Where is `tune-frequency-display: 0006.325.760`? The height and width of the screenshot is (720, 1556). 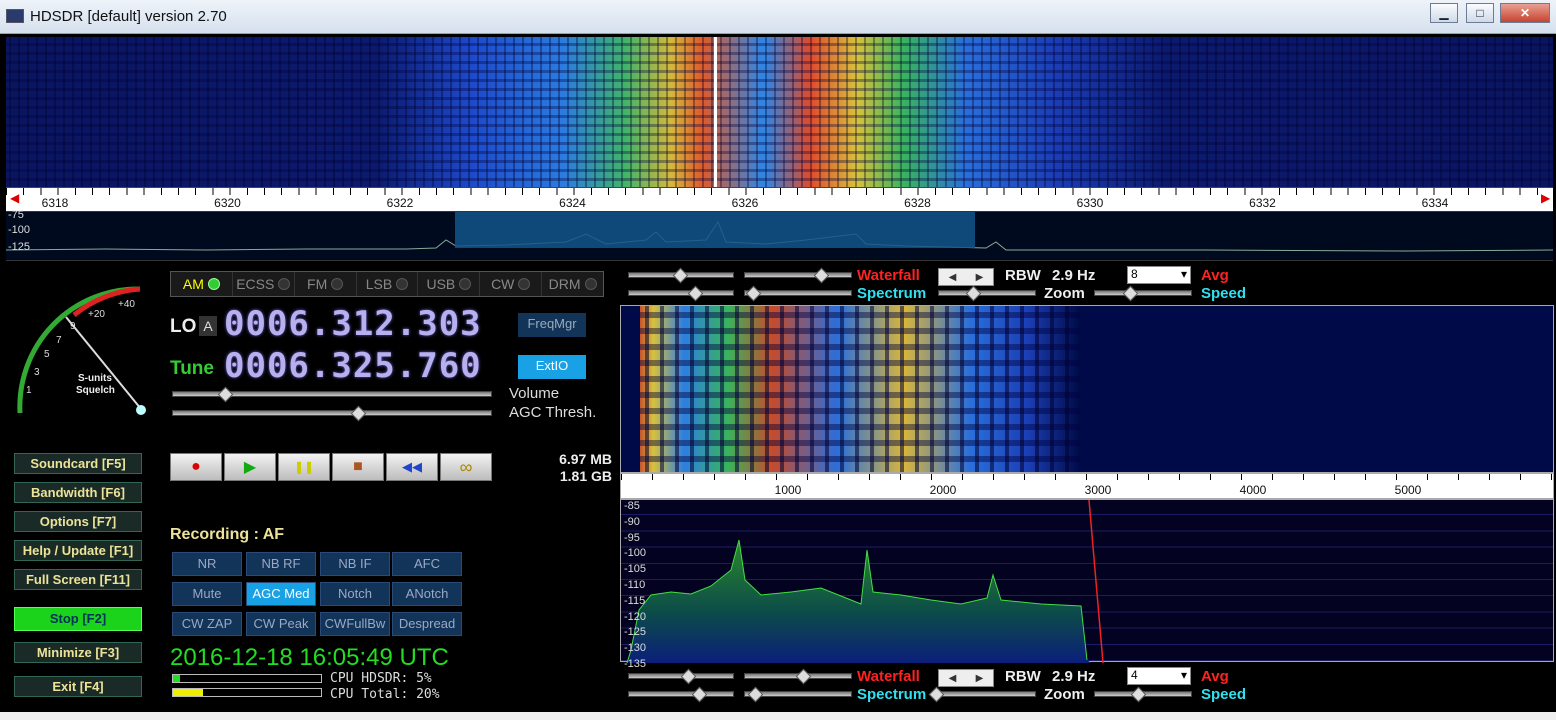 tune-frequency-display: 0006.325.760 is located at coordinates (353, 366).